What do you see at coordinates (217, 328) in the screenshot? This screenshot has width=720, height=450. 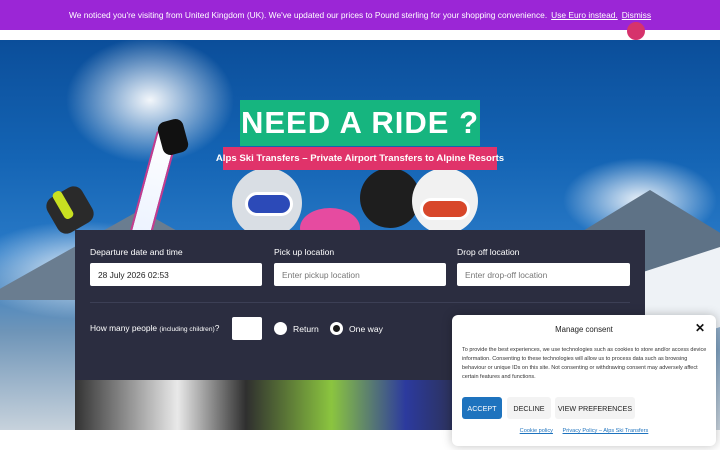 I see `people-label-qmark: ?` at bounding box center [217, 328].